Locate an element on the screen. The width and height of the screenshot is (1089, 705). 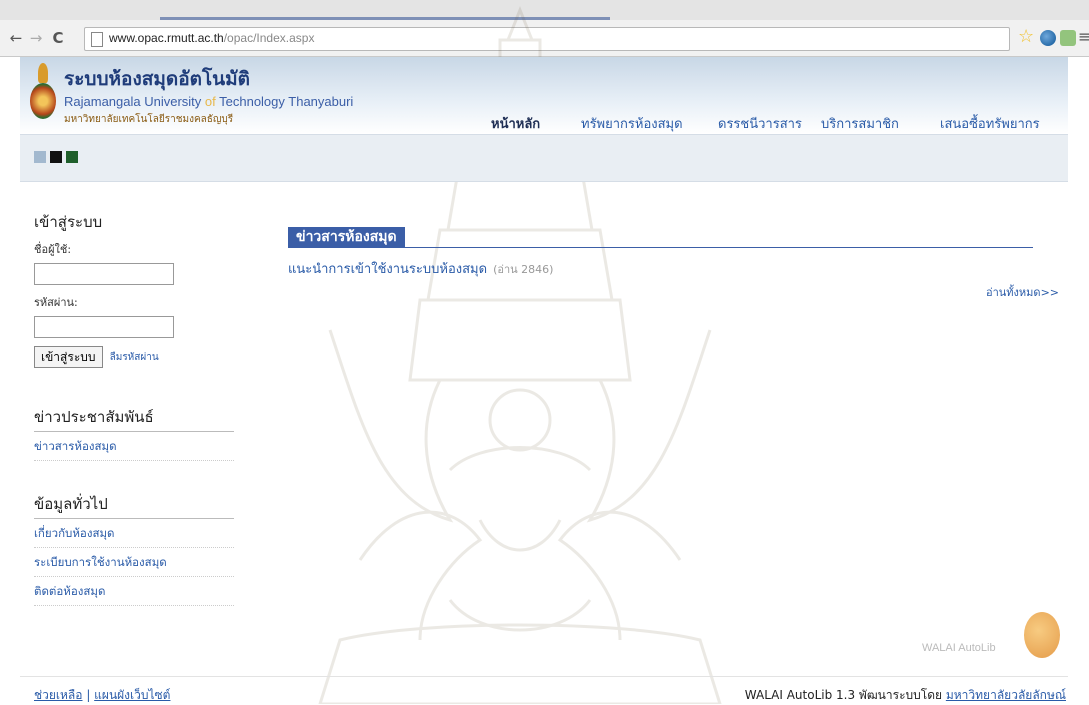
login-button: เข้าสู่ระบบ is located at coordinates (68, 357).